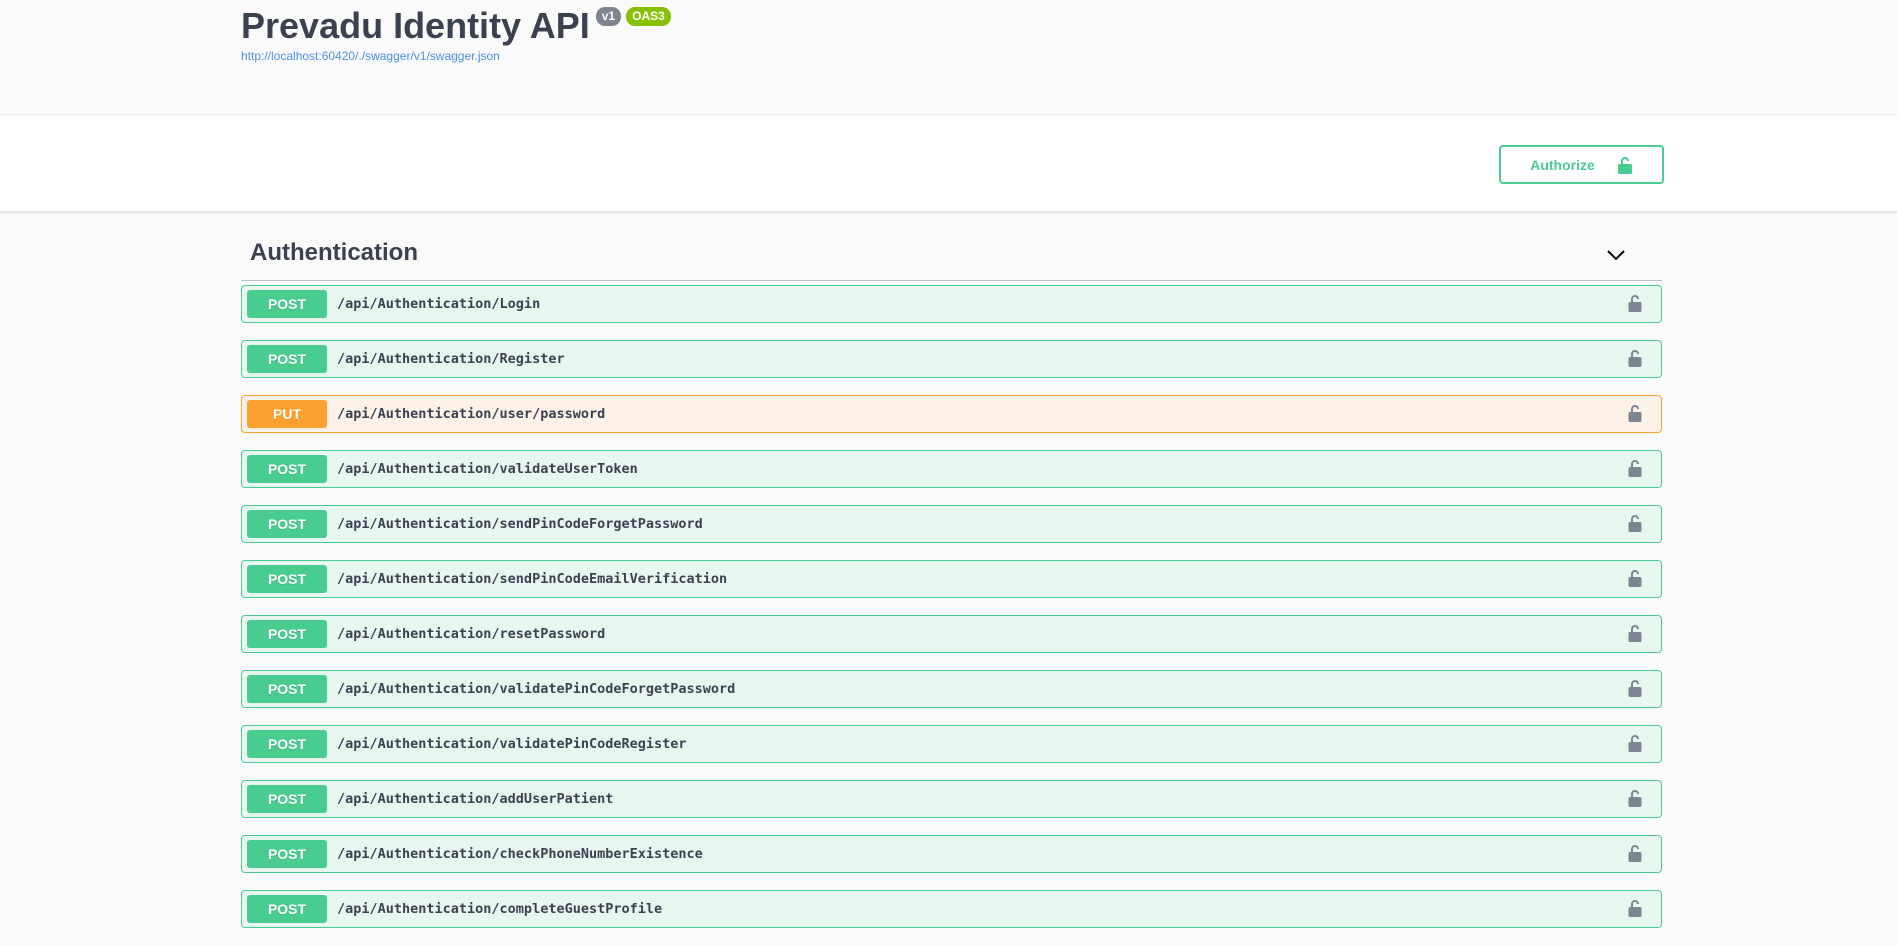 The width and height of the screenshot is (1897, 945). What do you see at coordinates (951, 634) in the screenshot?
I see `opblock-post: POST/api/Authentication/resetPassword` at bounding box center [951, 634].